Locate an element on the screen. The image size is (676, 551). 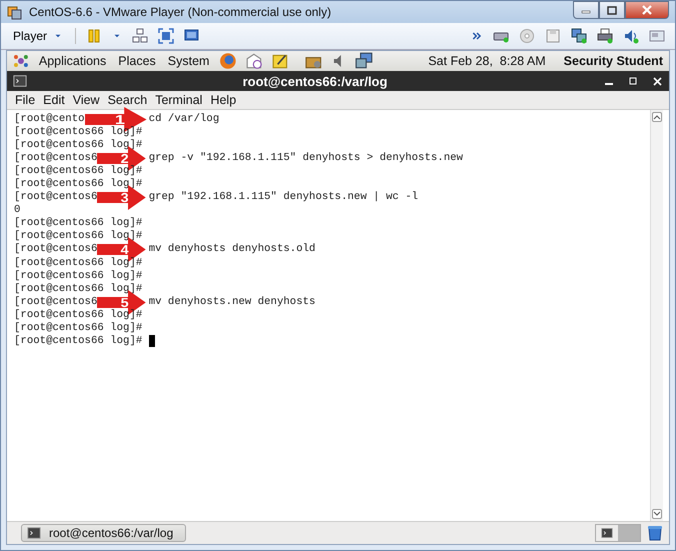
pause-icon is located at coordinates (94, 36).